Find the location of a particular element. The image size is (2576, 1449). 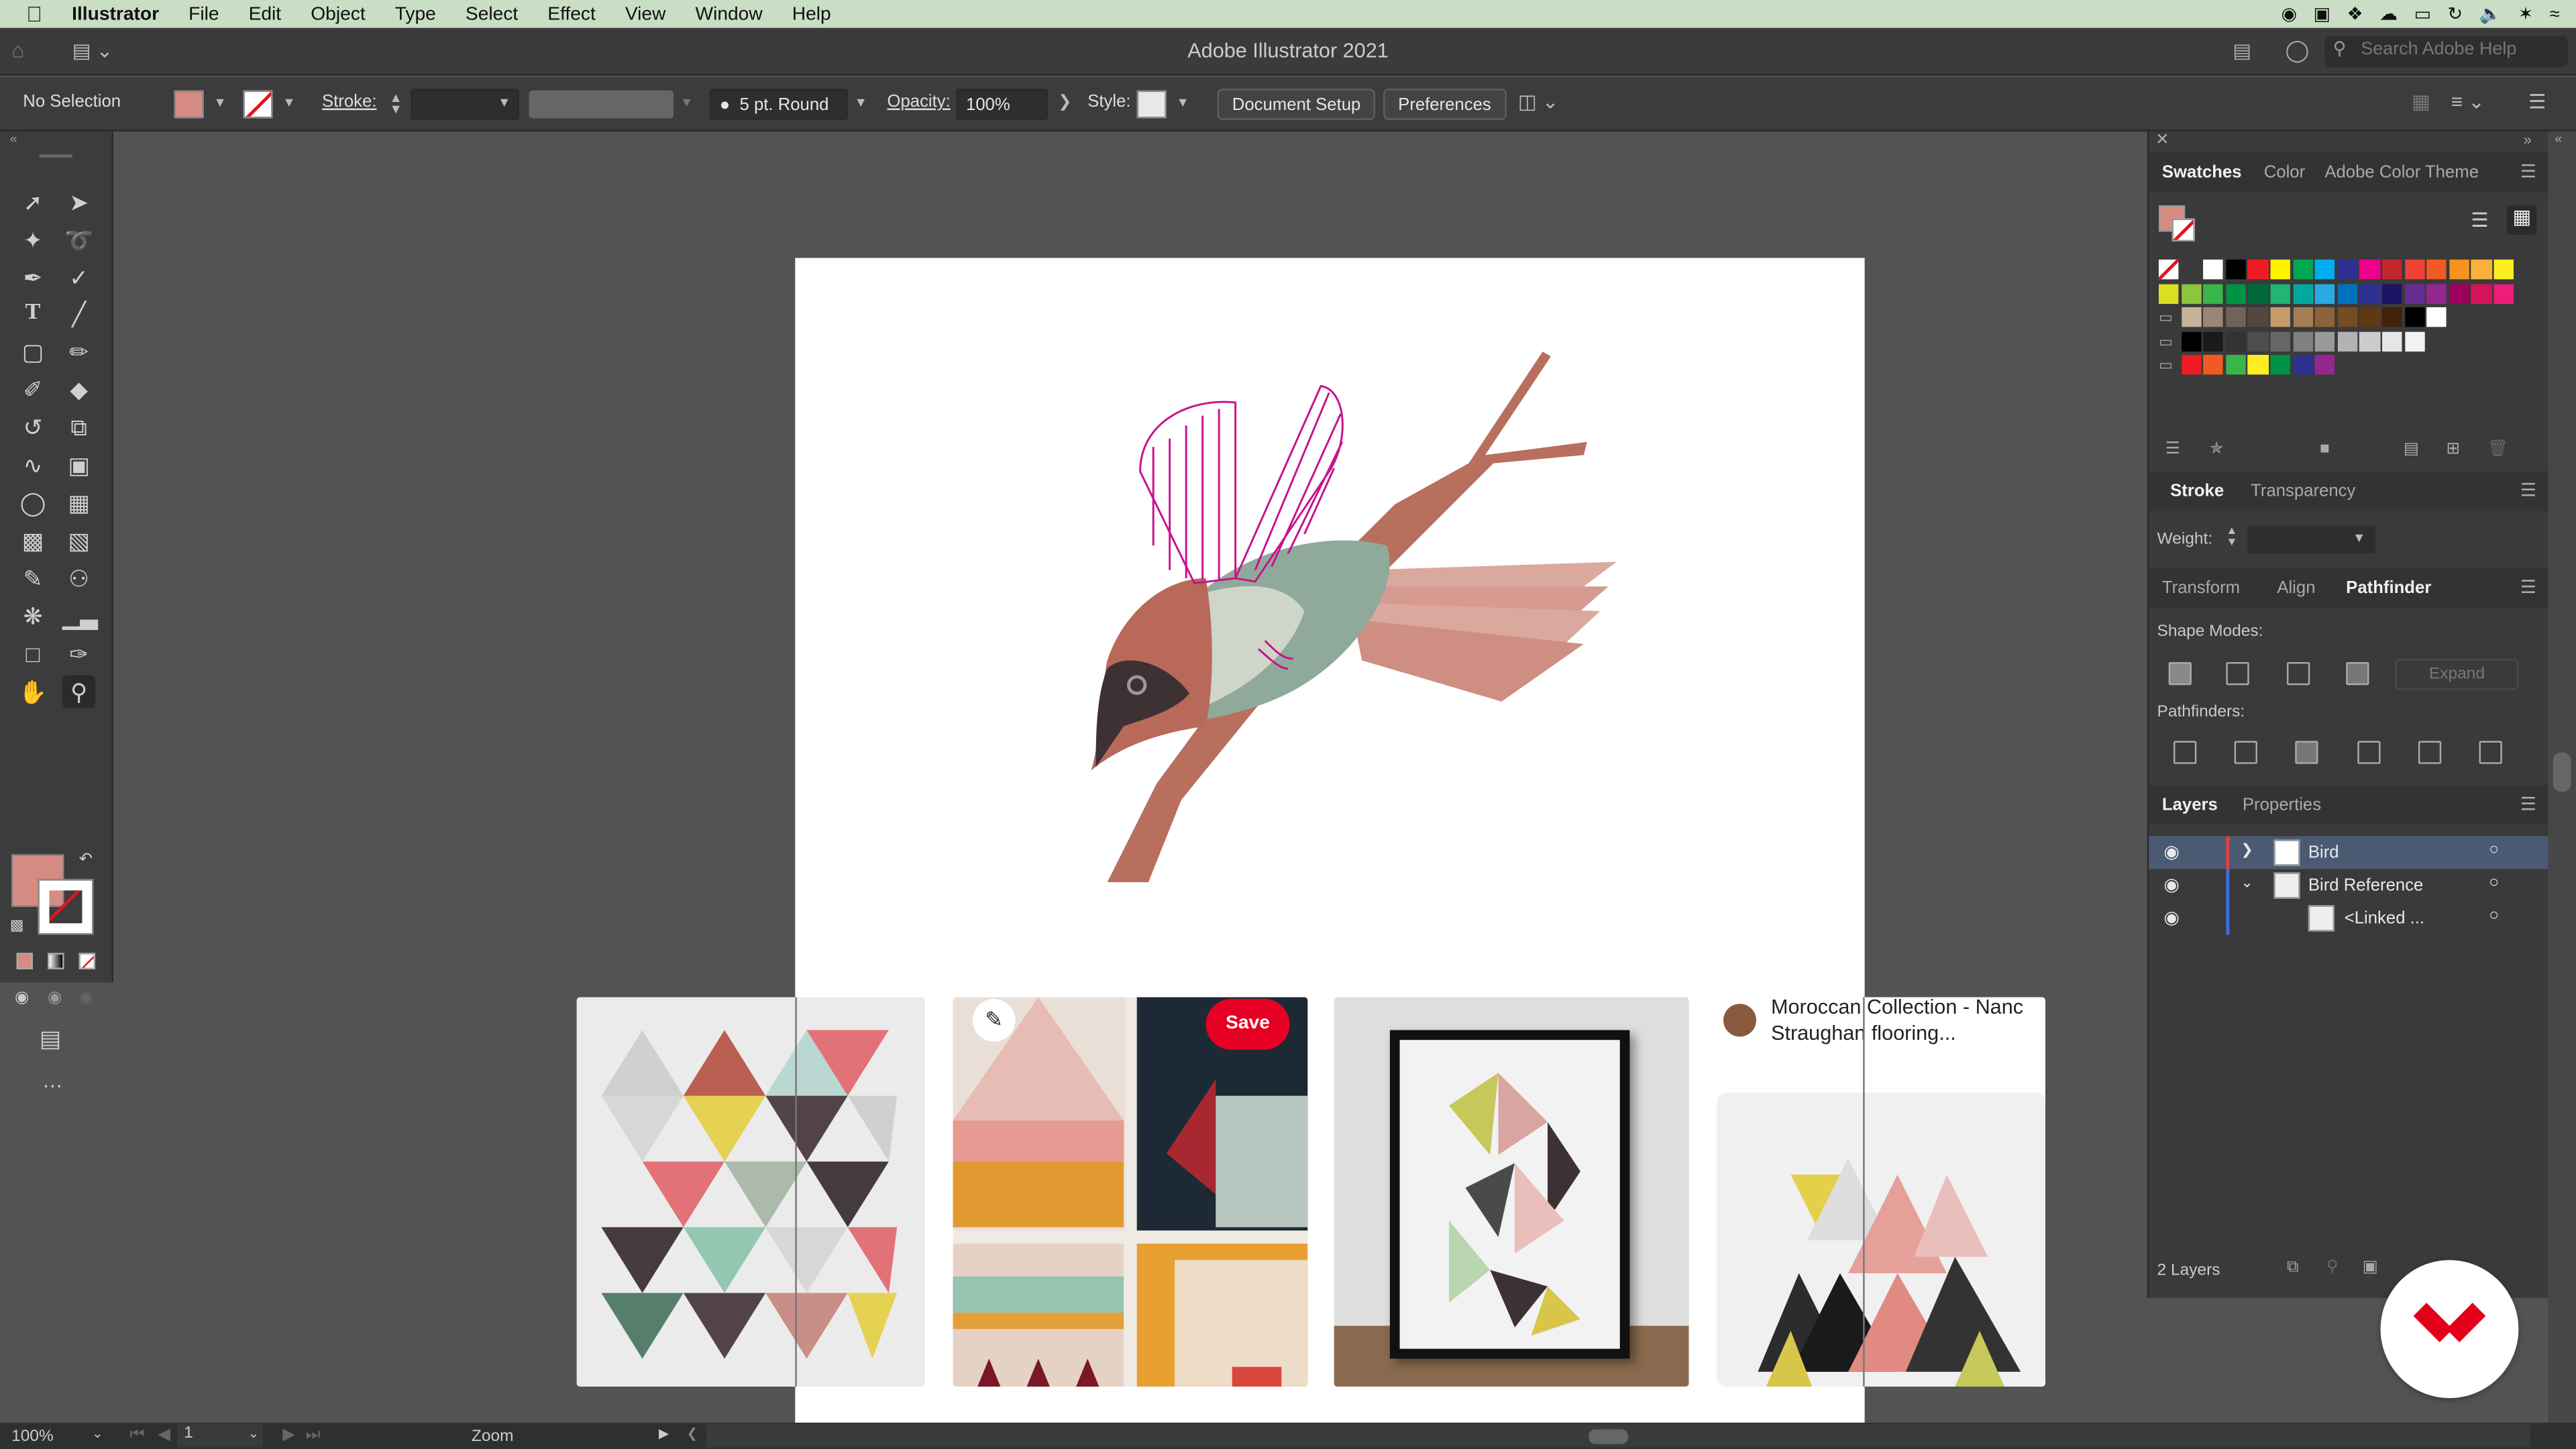

line-segment-tool-icon: ╱ is located at coordinates (78, 313).